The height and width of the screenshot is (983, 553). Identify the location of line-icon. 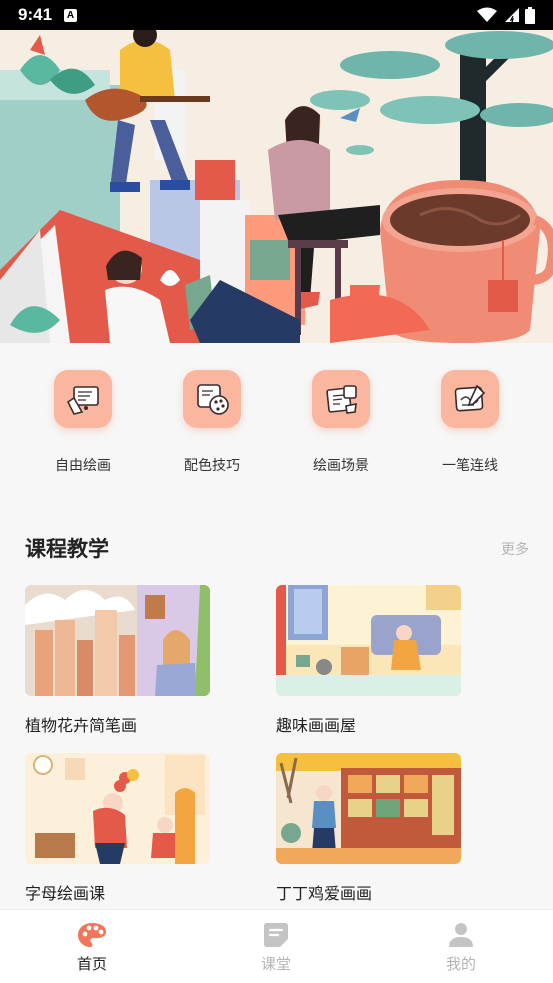
(470, 399).